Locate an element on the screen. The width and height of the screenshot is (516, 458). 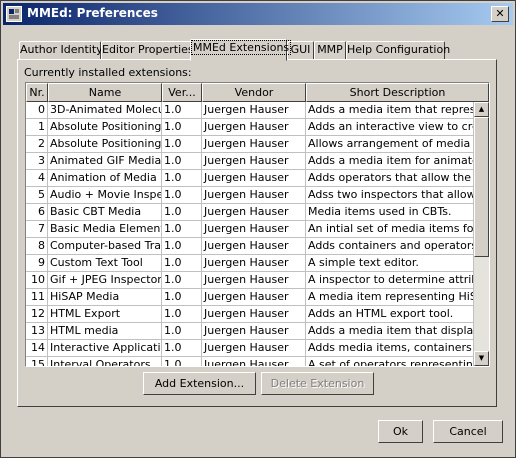
cell-nr: 0 is located at coordinates (37, 110).